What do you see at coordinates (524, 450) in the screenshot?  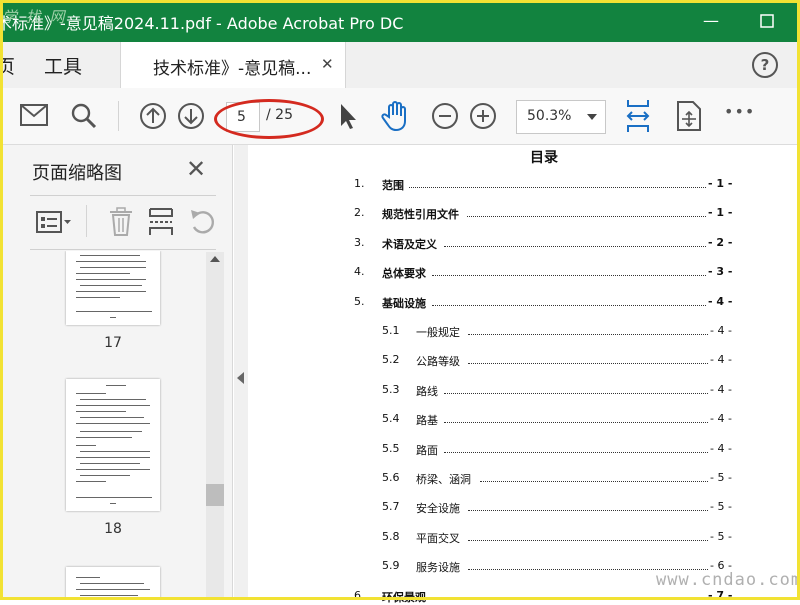 I see `toc-entry: 5.5 路面 - 4 -` at bounding box center [524, 450].